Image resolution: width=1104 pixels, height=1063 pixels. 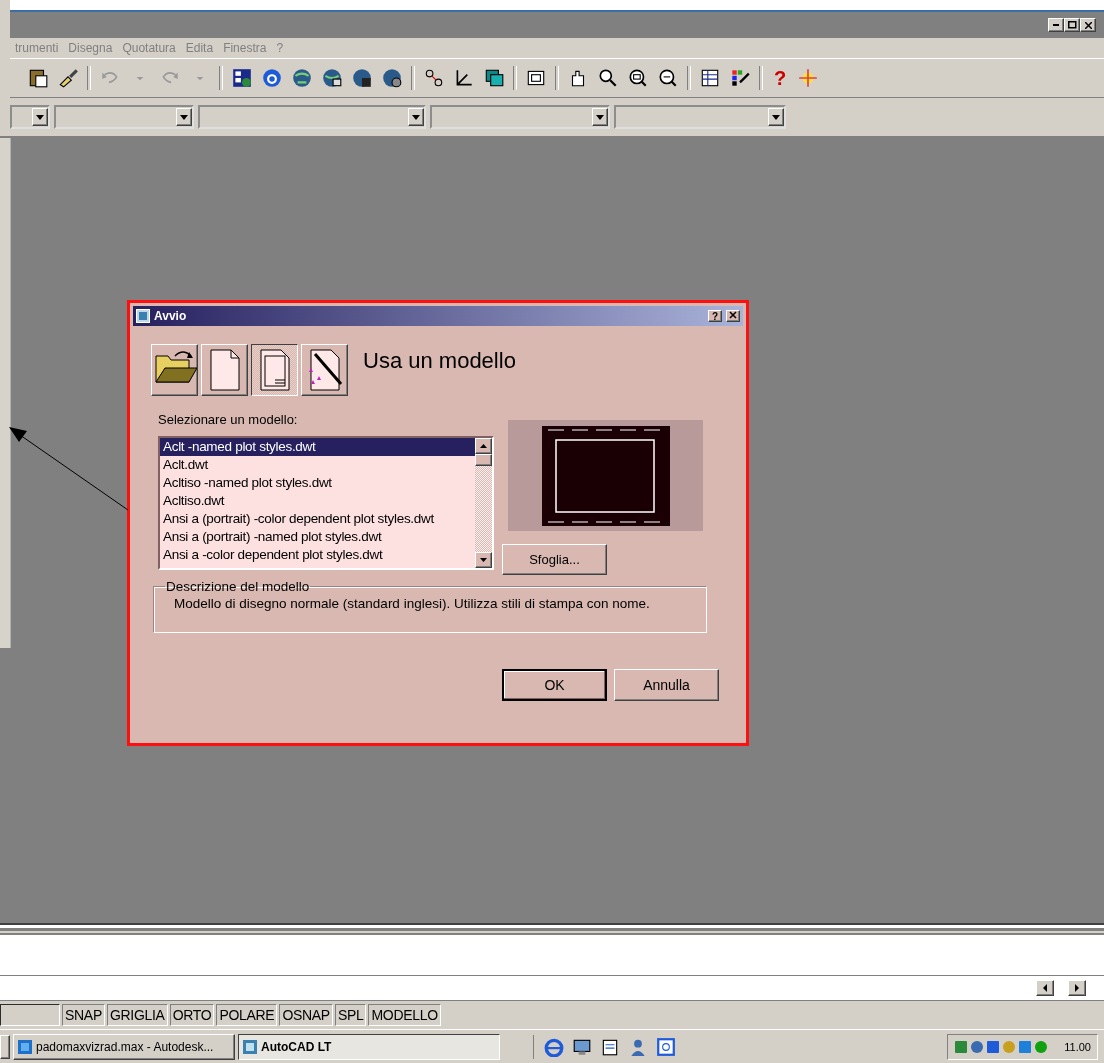 I want to click on scrollbar-thumb, so click(x=483, y=460).